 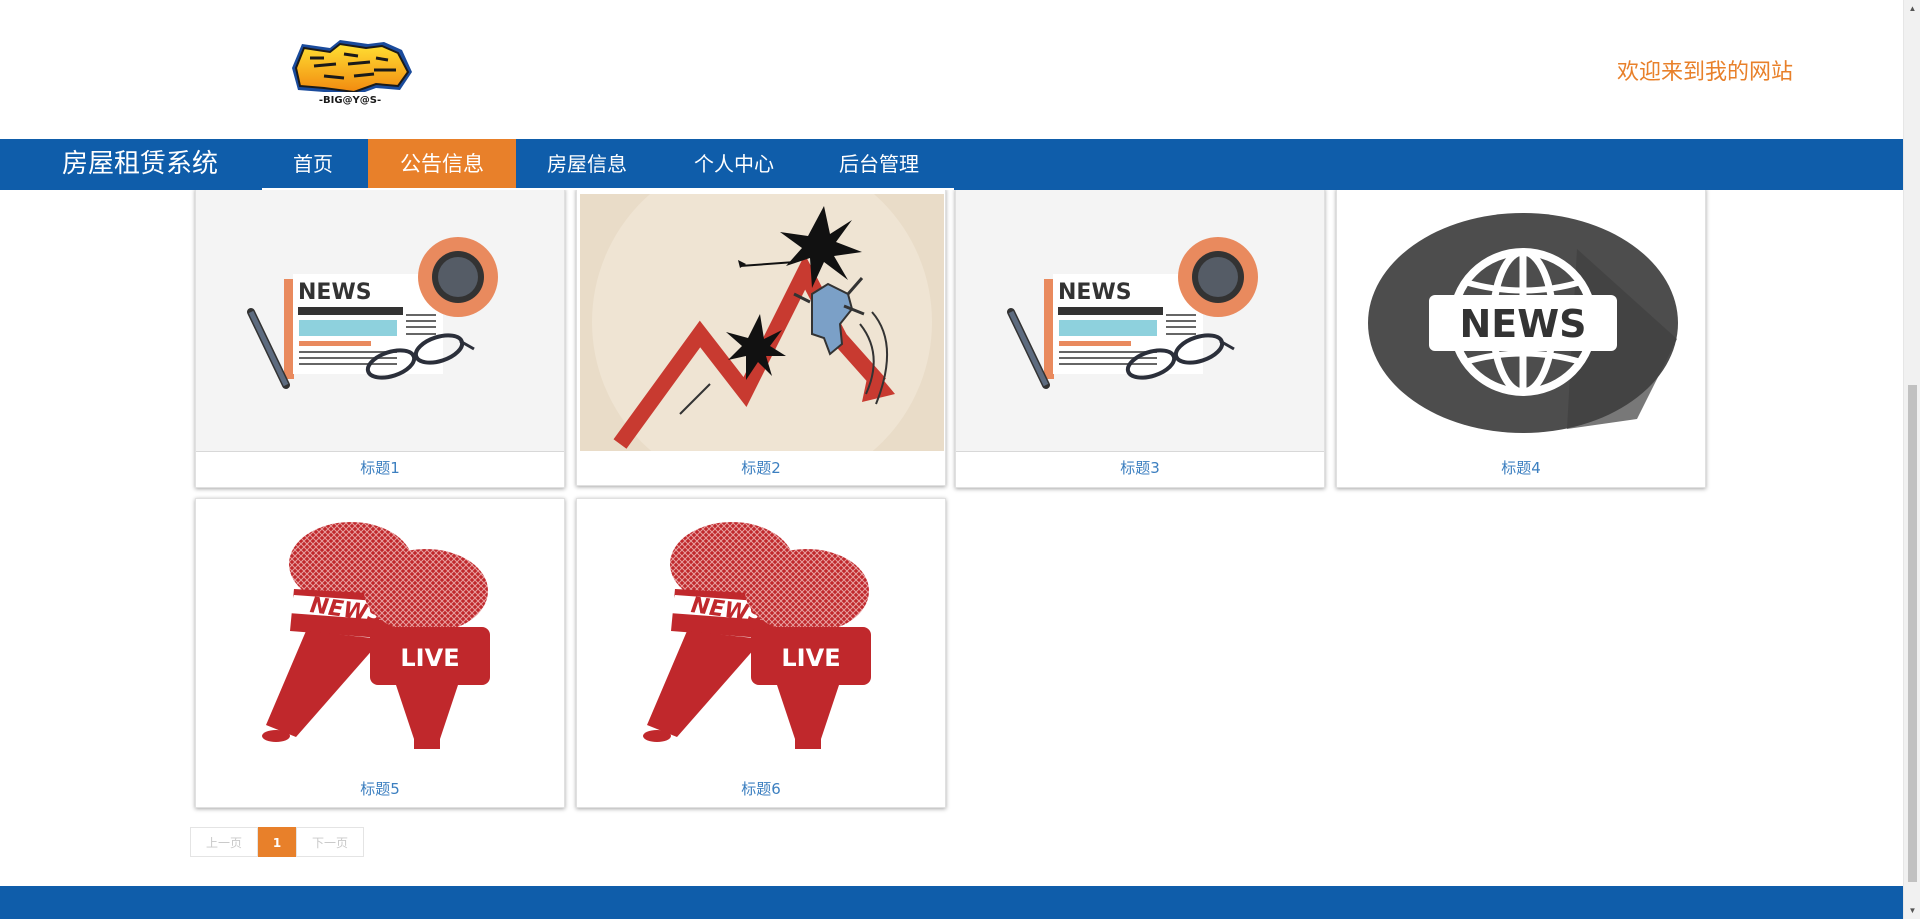 What do you see at coordinates (951, 69) in the screenshot?
I see `site-header: -BIG@Y@S- 欢迎来到我的网站` at bounding box center [951, 69].